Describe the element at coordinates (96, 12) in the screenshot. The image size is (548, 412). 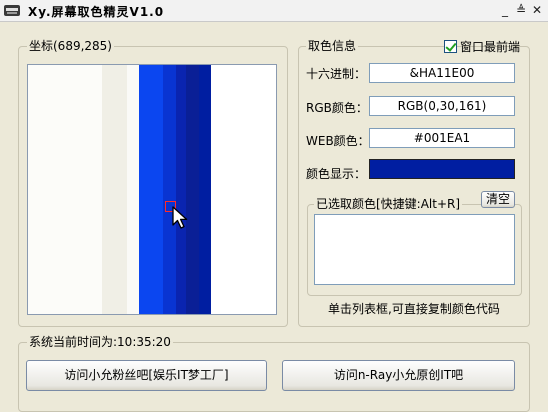
I see `window-title: Xy.屏幕取色精灵V1.0` at that location.